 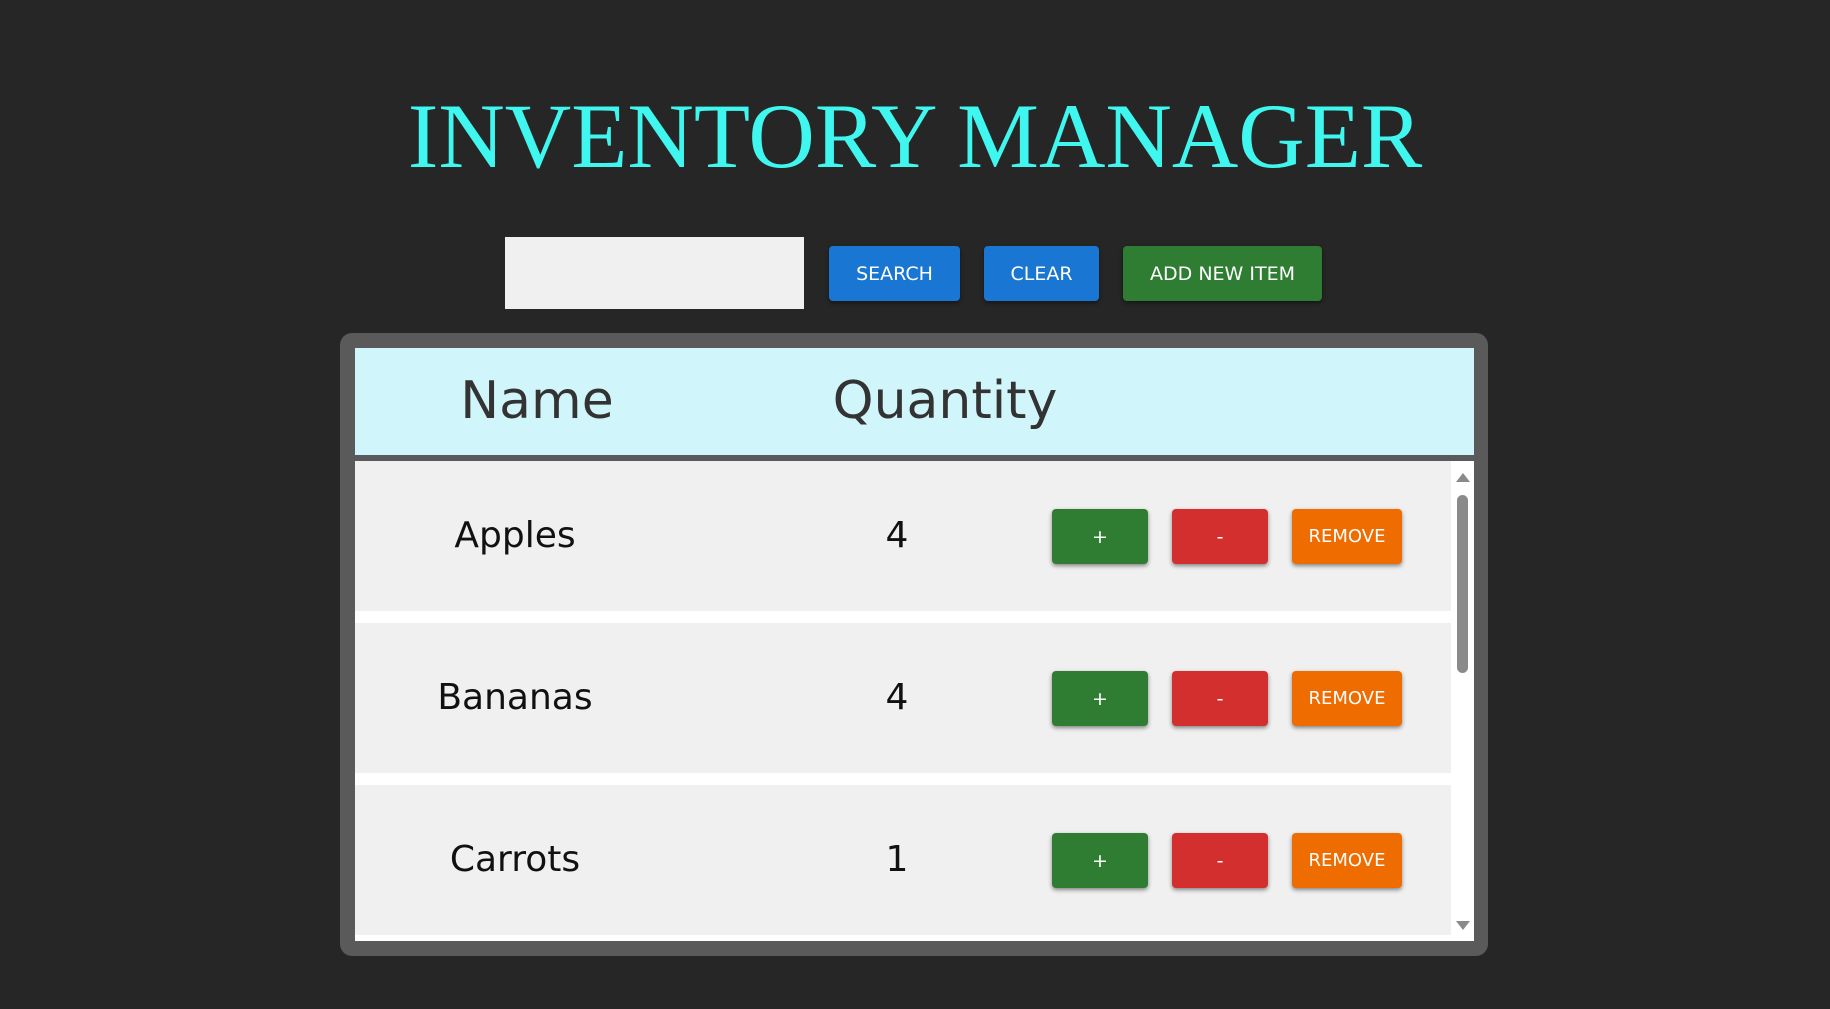 I want to click on search-input, so click(x=654, y=273).